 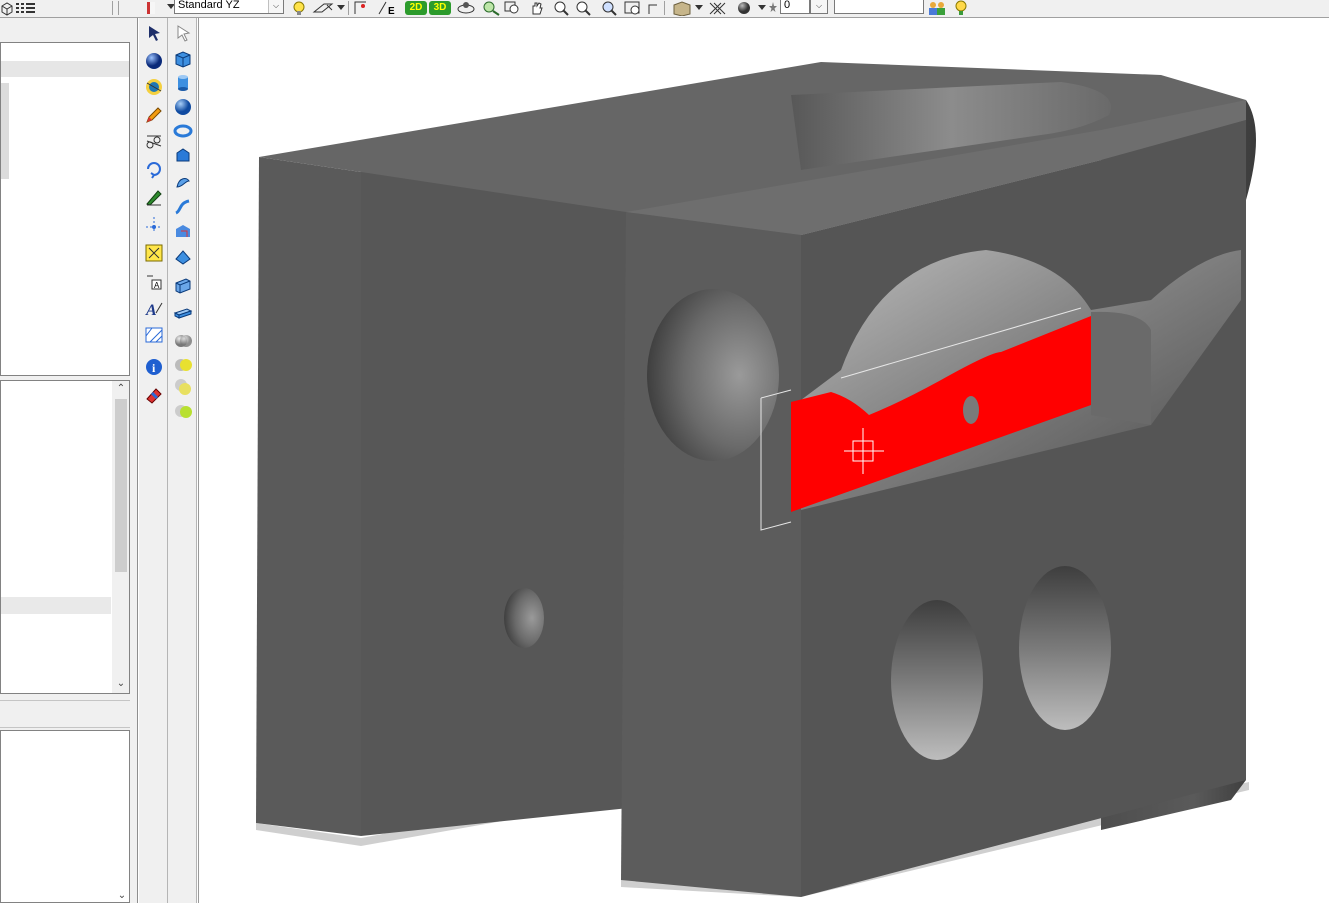 What do you see at coordinates (183, 365) in the screenshot?
I see `boolean-union-icon` at bounding box center [183, 365].